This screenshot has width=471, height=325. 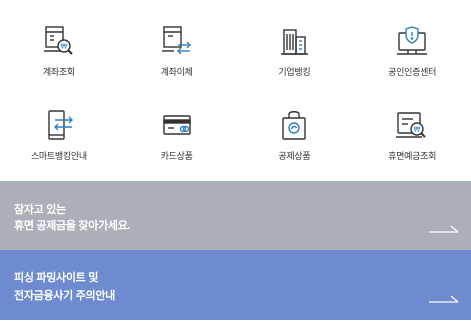 I want to click on menu-item-corporate-banking: 기업뱅킹, so click(x=295, y=66).